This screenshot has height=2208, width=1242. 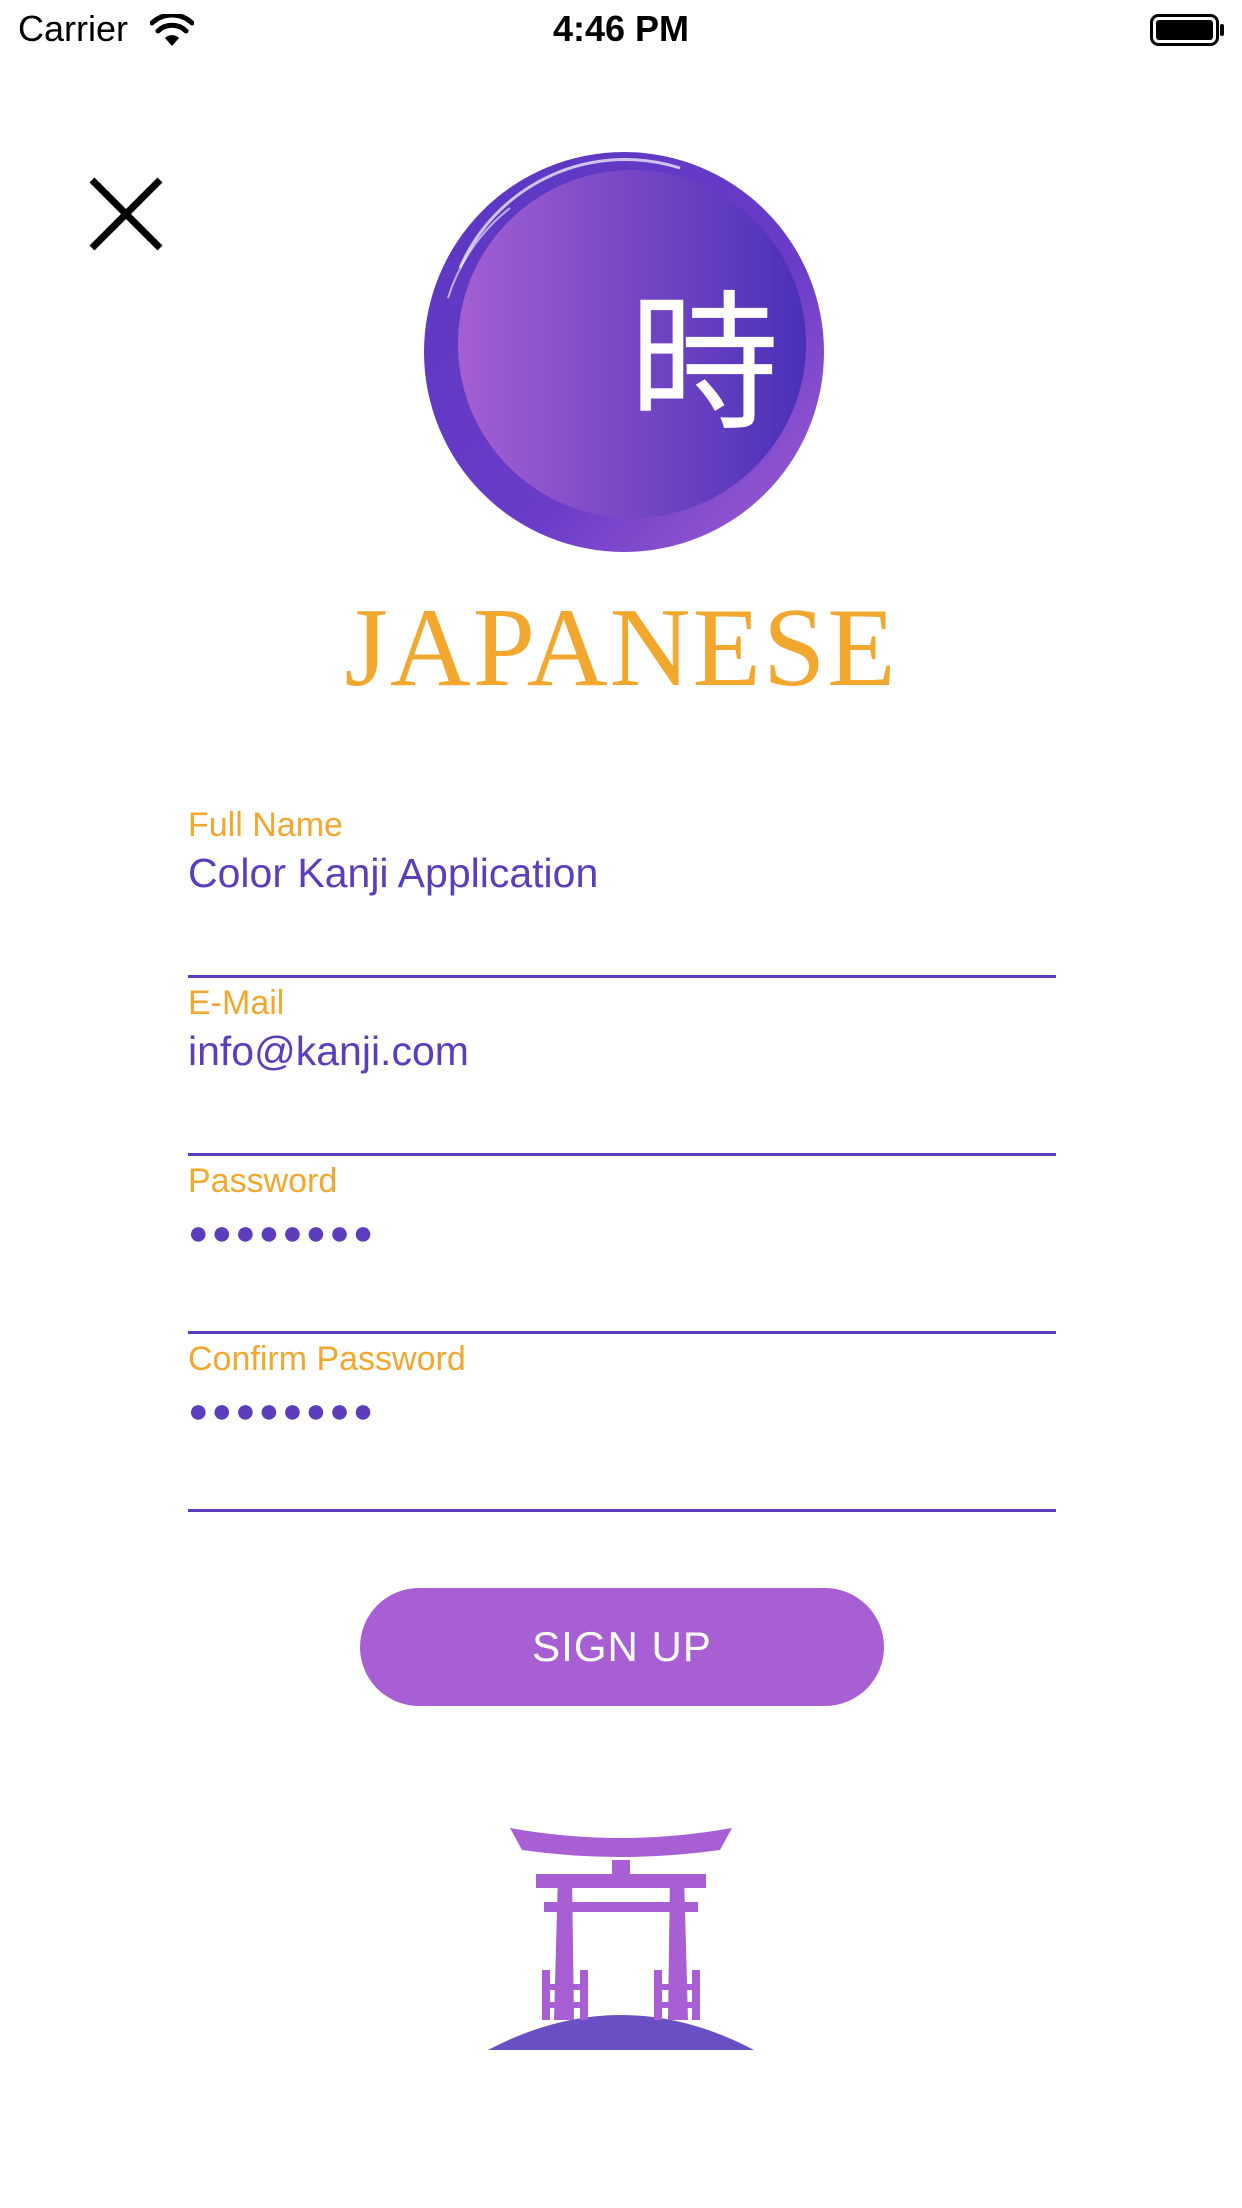 I want to click on kanji-logo: 時, so click(x=624, y=352).